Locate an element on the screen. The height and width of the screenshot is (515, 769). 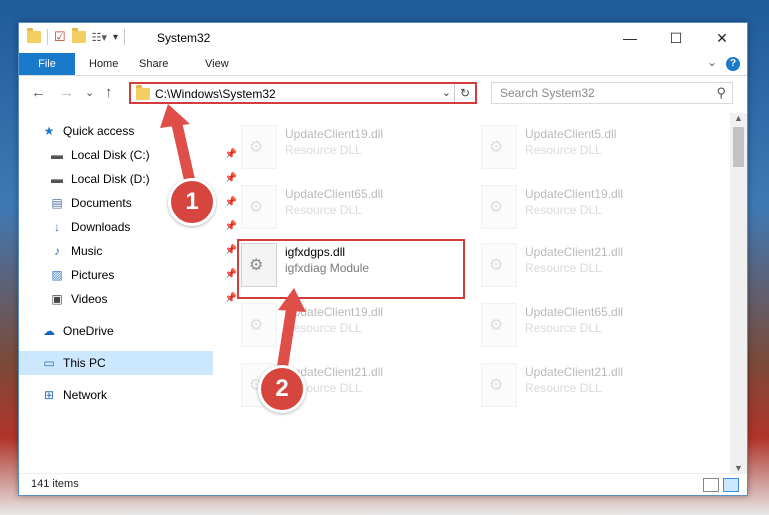
forward-button: → is located at coordinates (66, 92).